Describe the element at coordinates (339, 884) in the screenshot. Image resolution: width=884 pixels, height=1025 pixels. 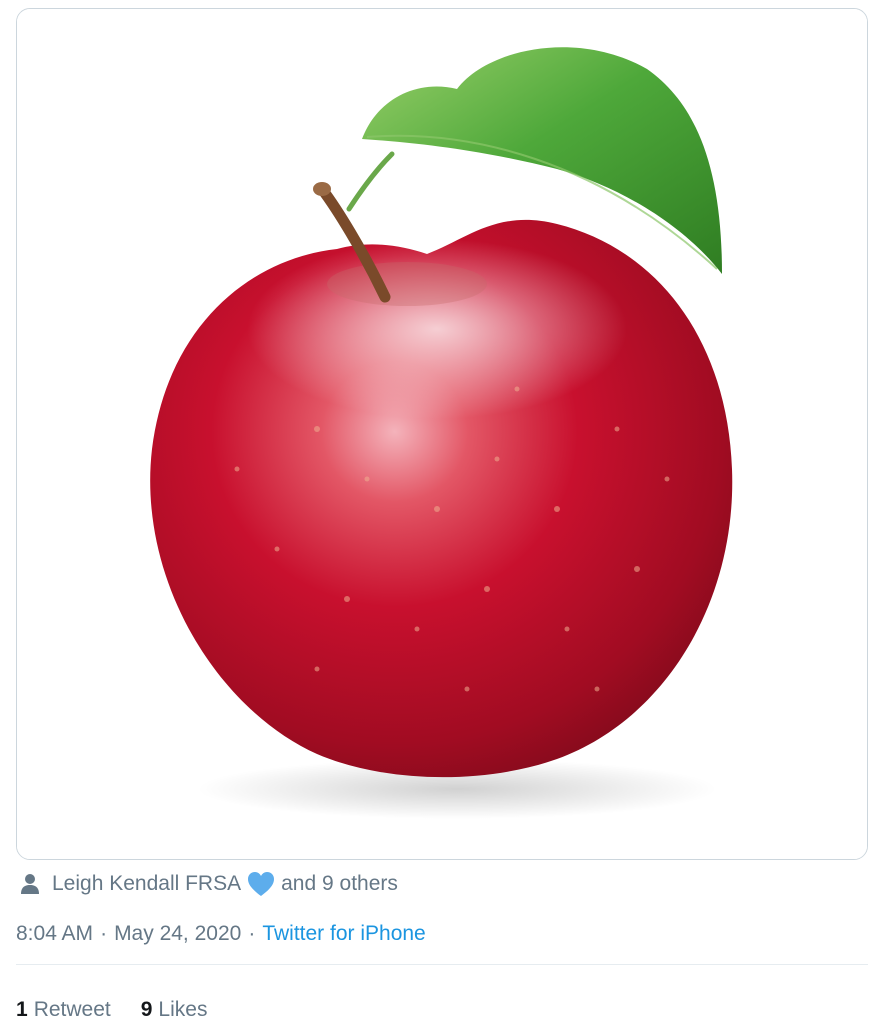
I see `tagged-others-link: and 9 others` at that location.